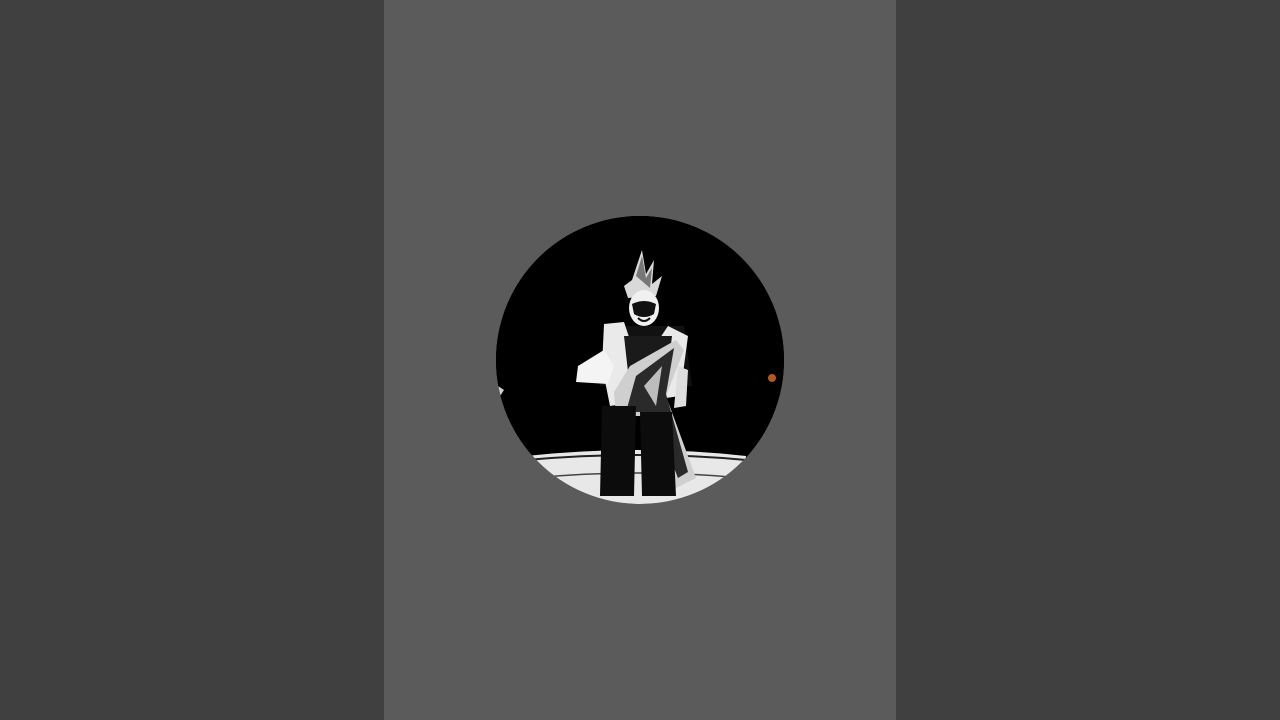 Image resolution: width=1280 pixels, height=720 pixels. I want to click on channel-avatar-image-icon, so click(640, 360).